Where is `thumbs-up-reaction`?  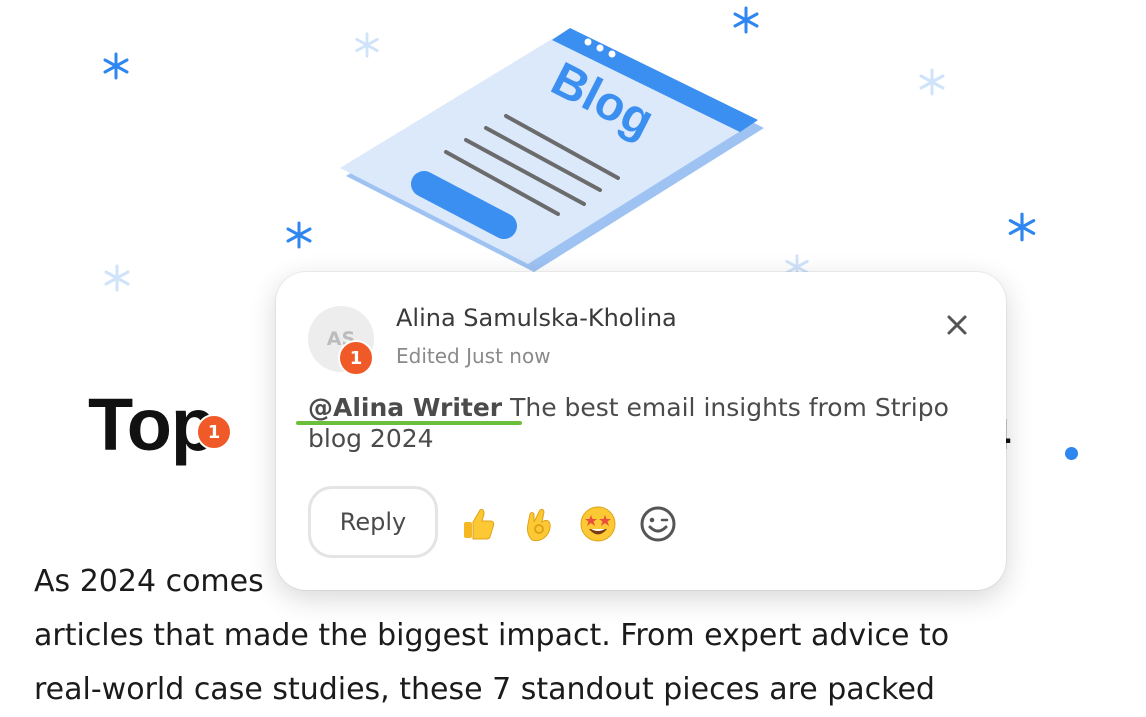 thumbs-up-reaction is located at coordinates (478, 524).